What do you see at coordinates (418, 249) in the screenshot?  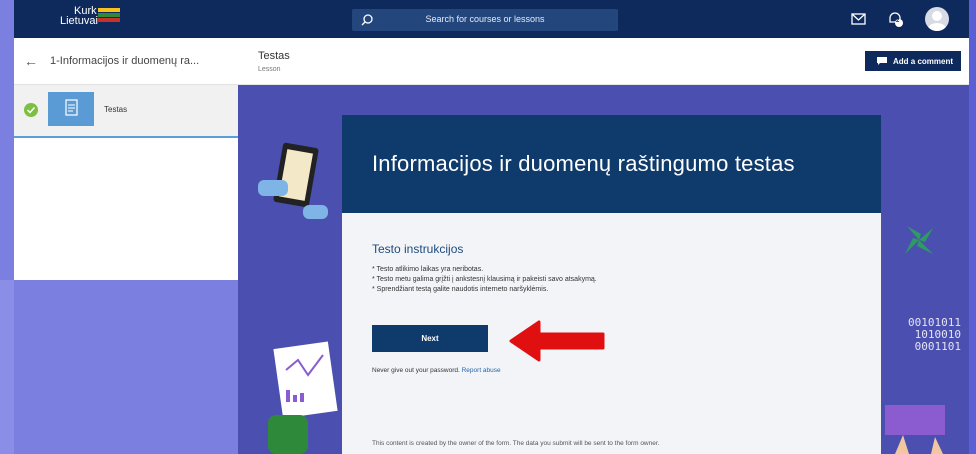 I see `instructions-title: Testo instrukcijos` at bounding box center [418, 249].